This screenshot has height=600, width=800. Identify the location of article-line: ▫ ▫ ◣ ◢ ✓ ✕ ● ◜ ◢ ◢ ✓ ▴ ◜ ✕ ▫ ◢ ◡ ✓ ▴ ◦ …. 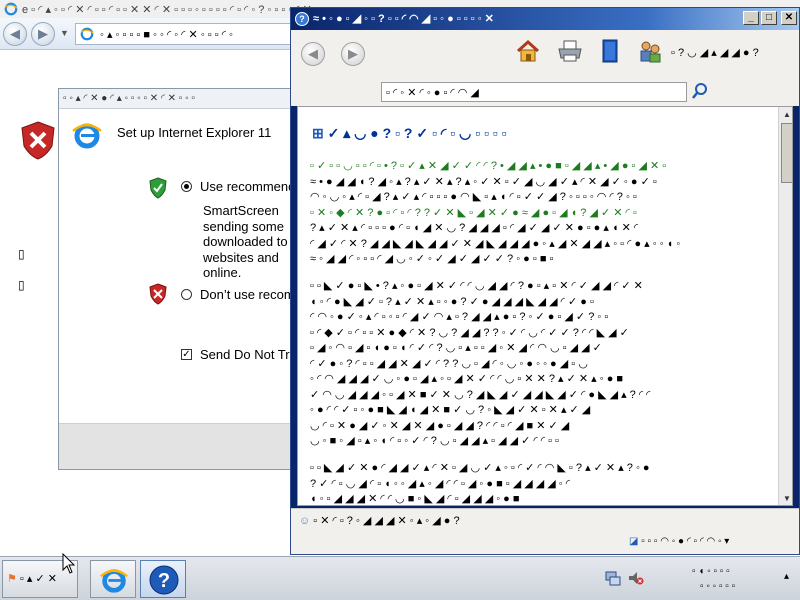
(480, 468).